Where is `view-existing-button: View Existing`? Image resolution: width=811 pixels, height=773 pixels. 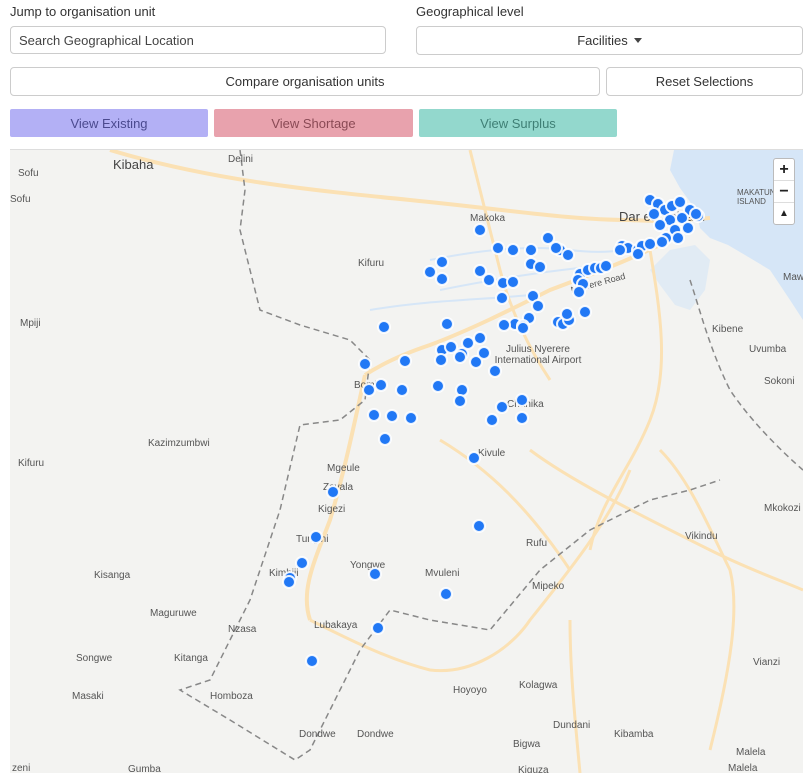
view-existing-button: View Existing is located at coordinates (109, 123).